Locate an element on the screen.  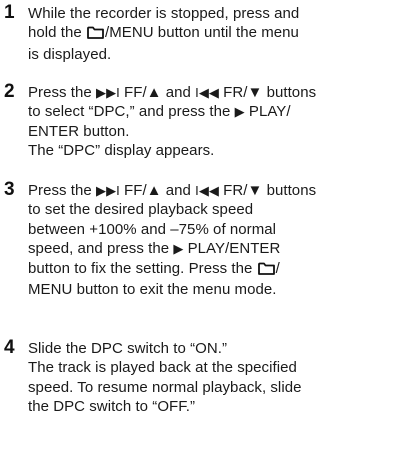
text-segment: is displayed. is located at coordinates (70, 54).